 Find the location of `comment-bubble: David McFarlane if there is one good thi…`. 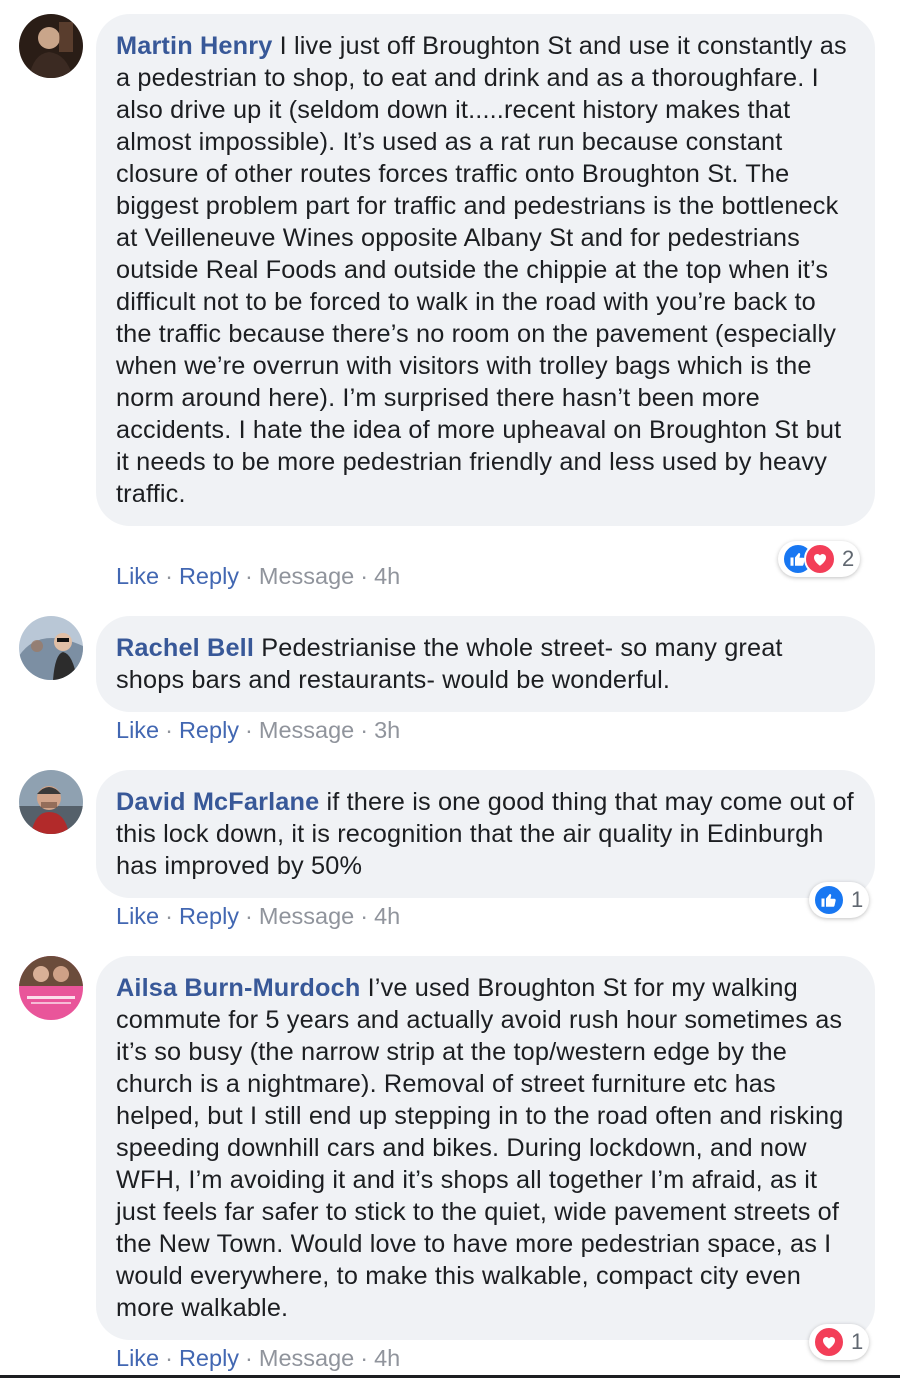

comment-bubble: David McFarlane if there is one good thi… is located at coordinates (485, 834).